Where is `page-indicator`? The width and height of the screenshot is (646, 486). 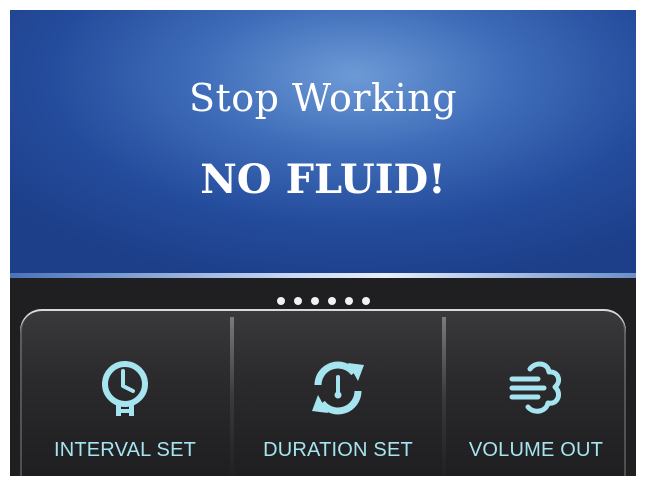 page-indicator is located at coordinates (323, 298).